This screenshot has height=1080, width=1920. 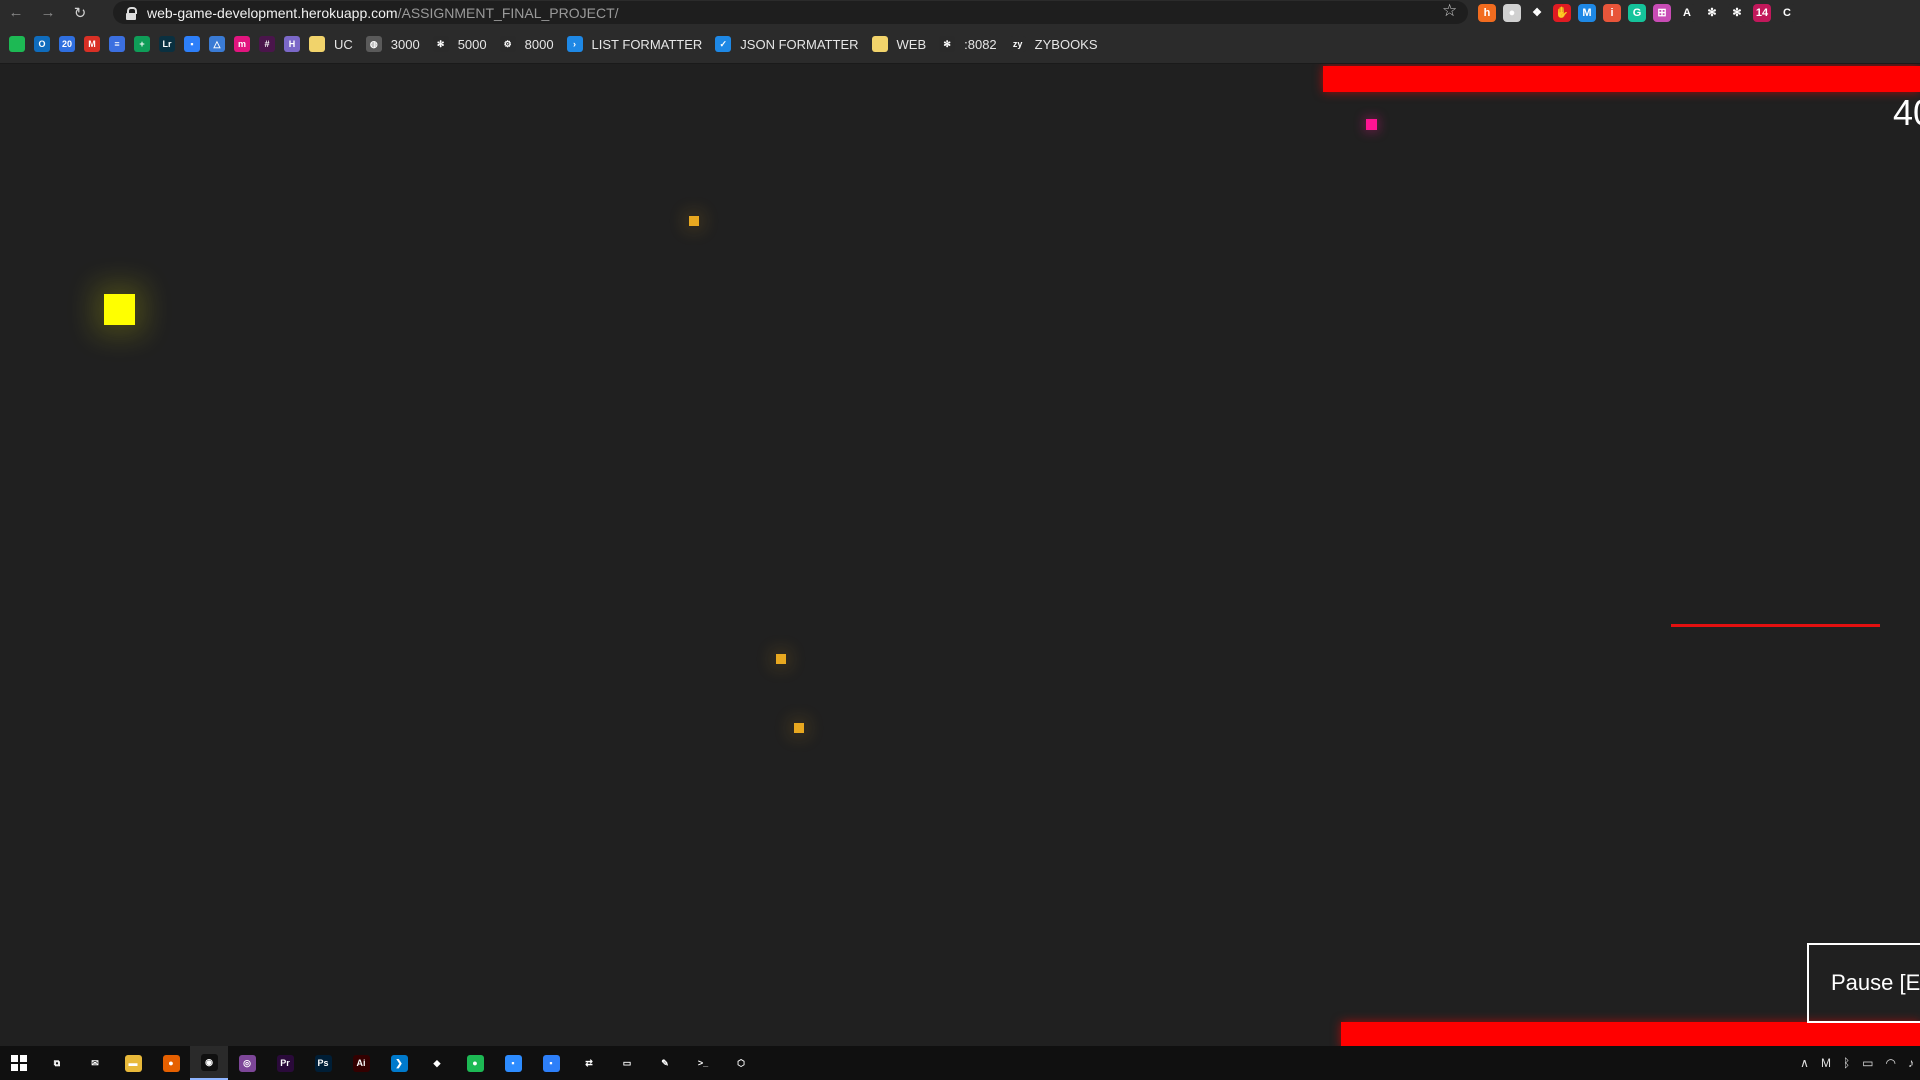 I want to click on url-host: web-game-development.herokuapp.com, so click(x=272, y=12).